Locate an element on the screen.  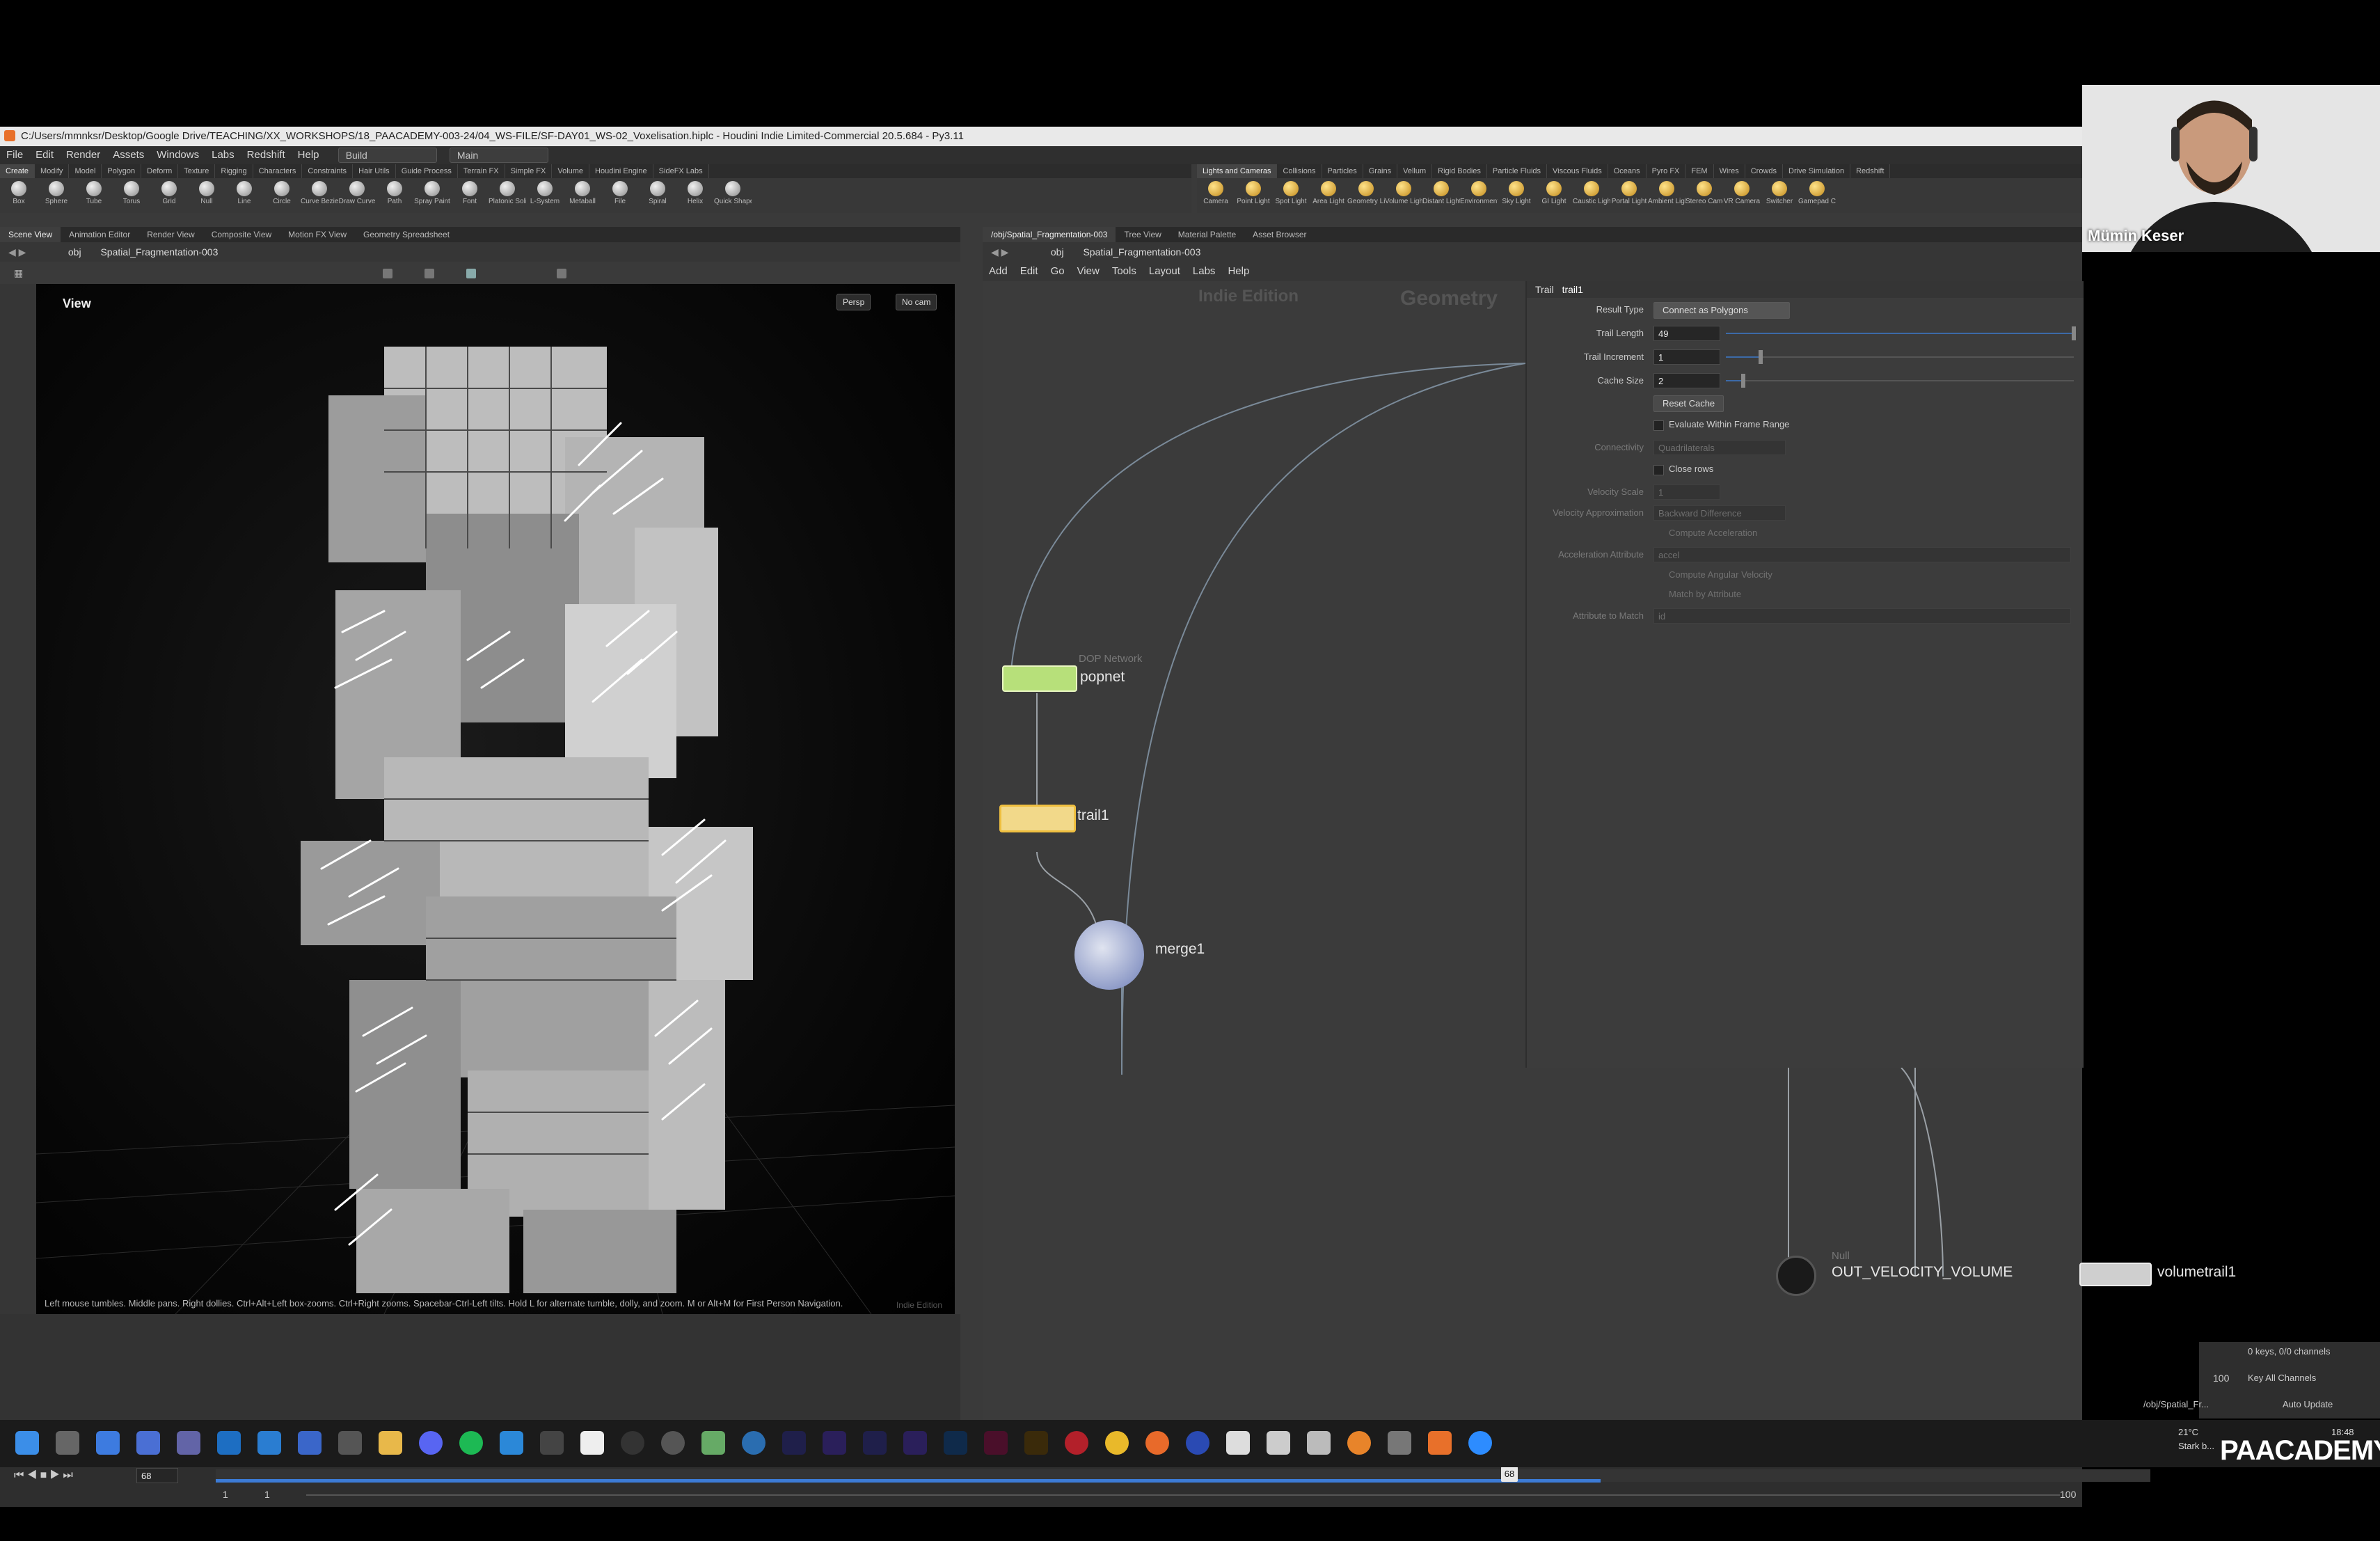
result-type-menu: Connect as Polygons is located at coordinates (1721, 310).